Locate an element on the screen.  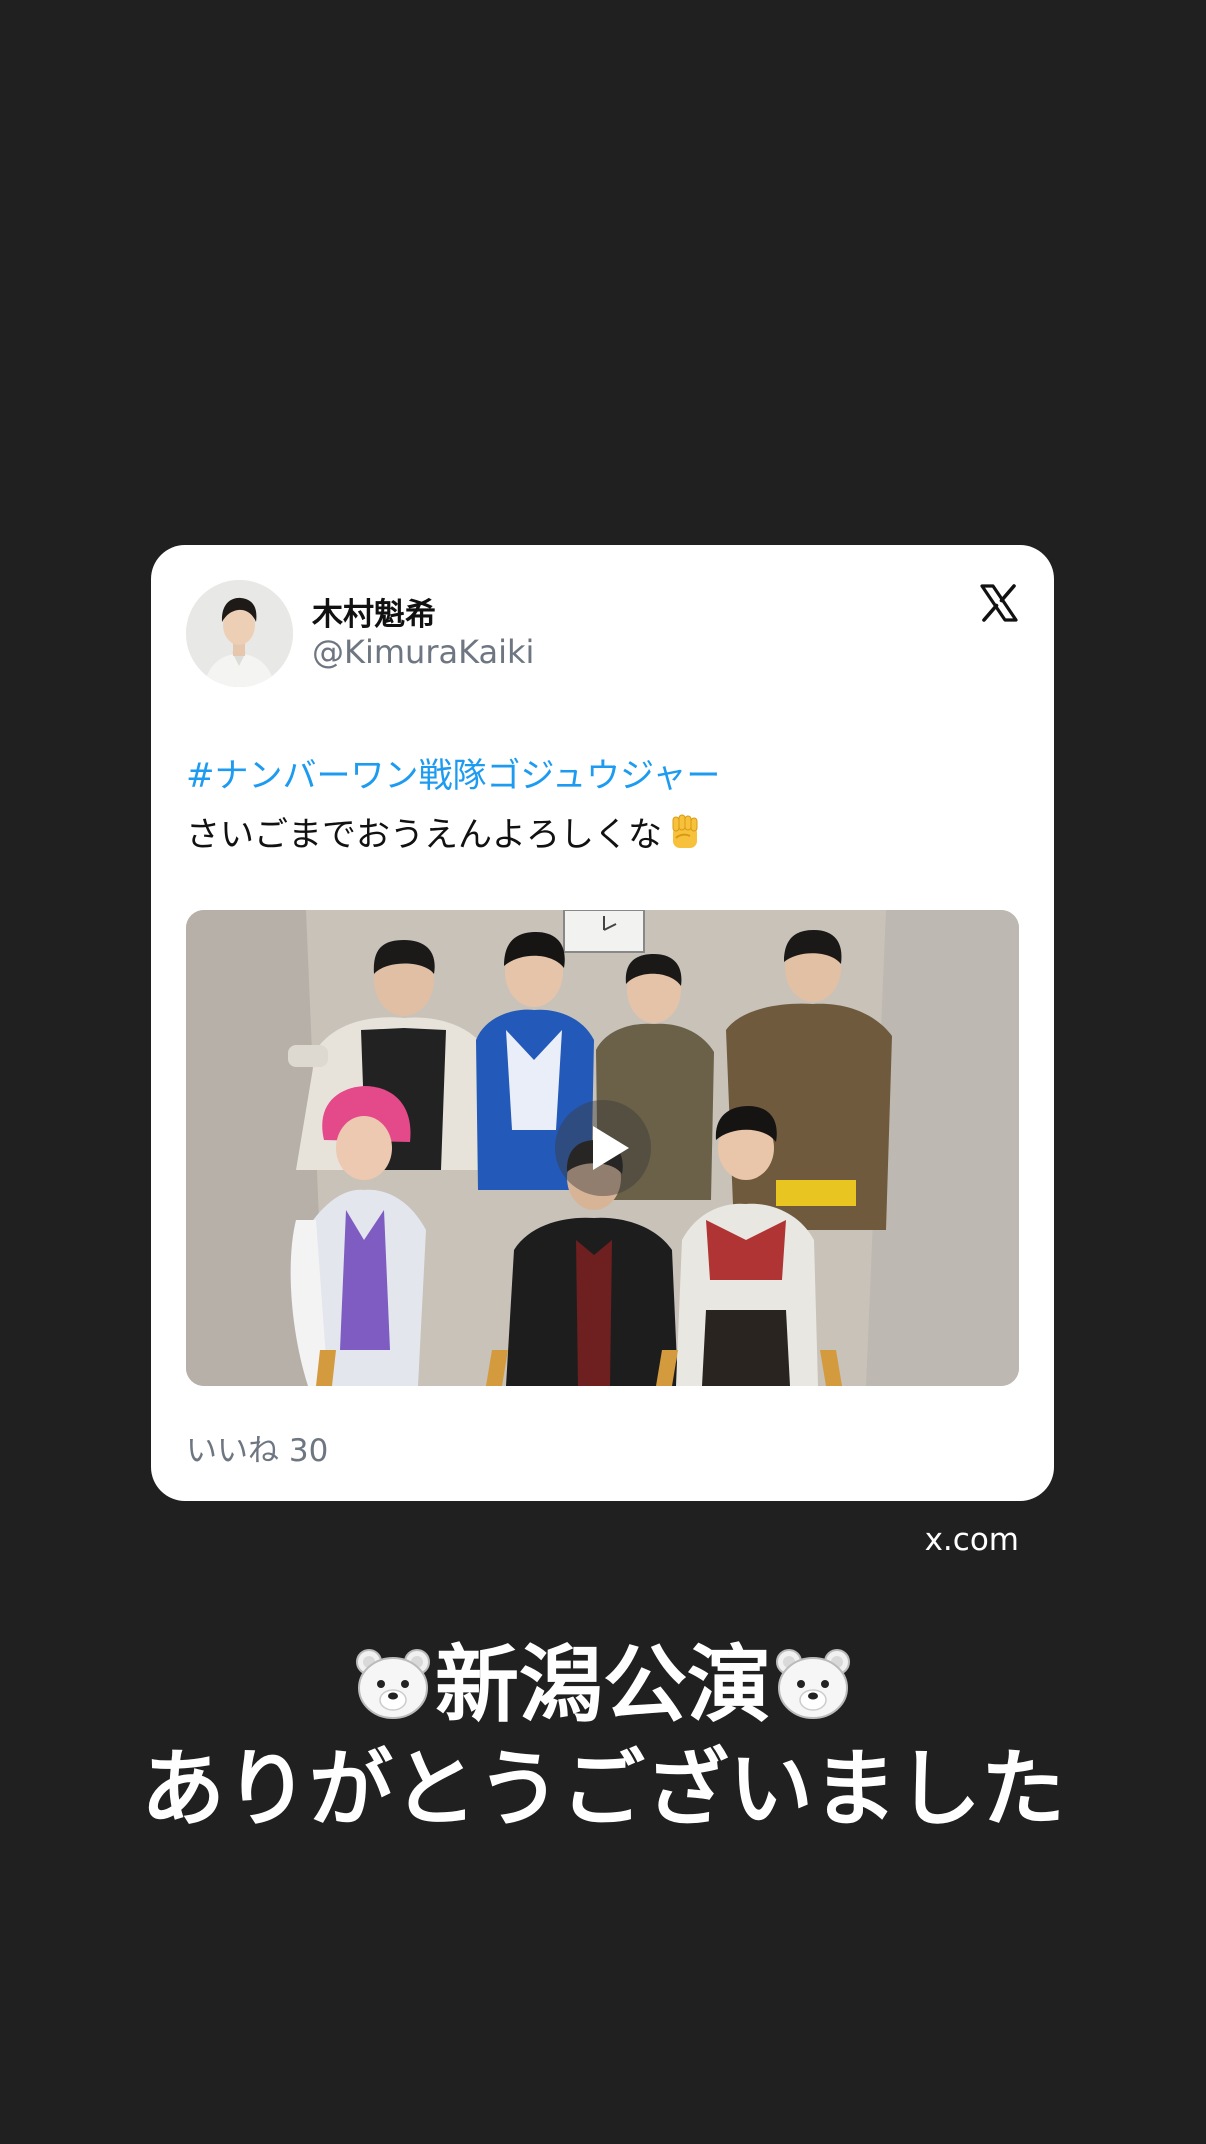
user-handle: @KimuraKaiki is located at coordinates (423, 652).